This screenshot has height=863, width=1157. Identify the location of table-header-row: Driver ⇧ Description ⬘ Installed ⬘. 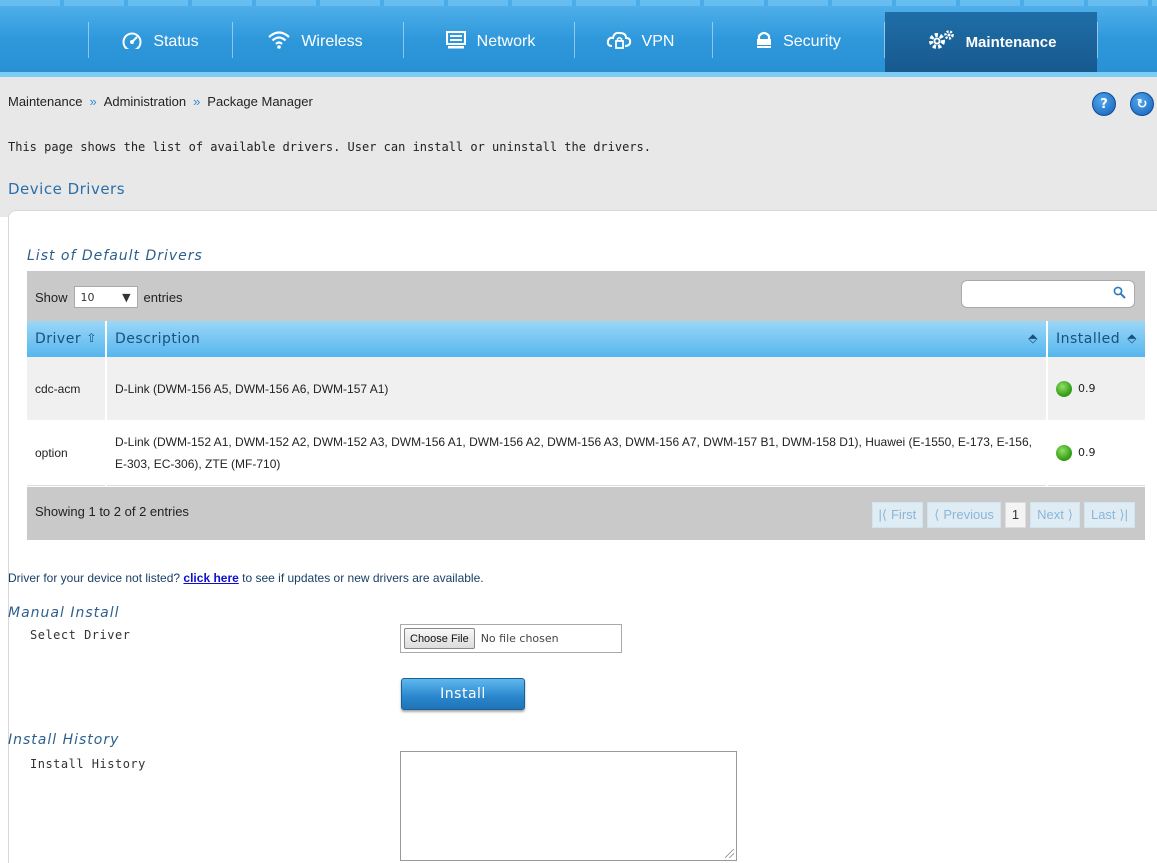
(586, 339).